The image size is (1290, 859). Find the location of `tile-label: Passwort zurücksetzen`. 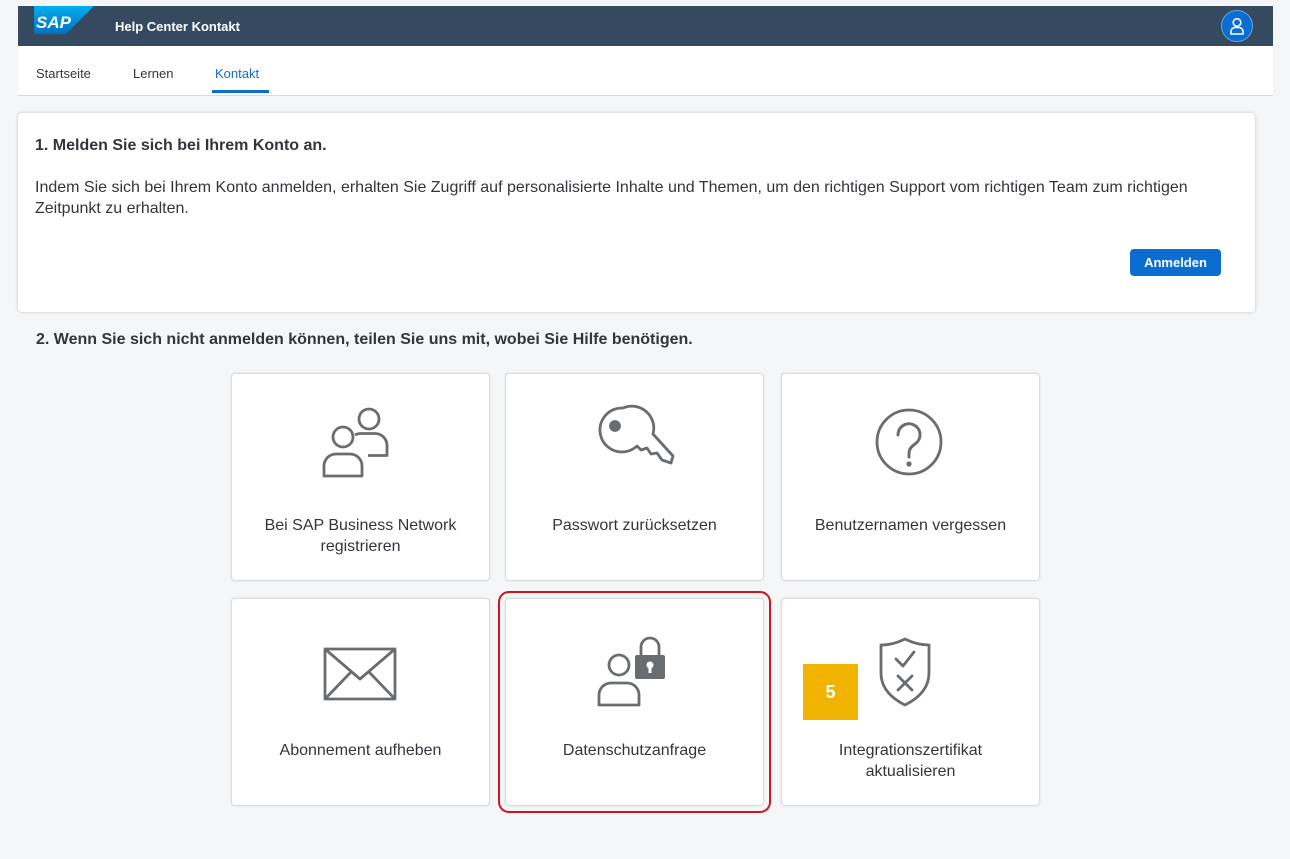

tile-label: Passwort zurücksetzen is located at coordinates (634, 525).